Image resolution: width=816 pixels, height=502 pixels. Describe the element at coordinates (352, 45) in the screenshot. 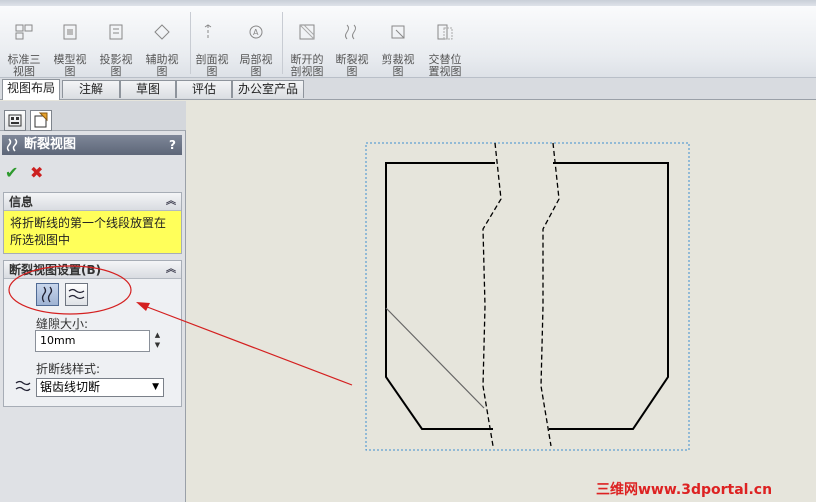

I see `break-view-button: 断裂视 图` at that location.